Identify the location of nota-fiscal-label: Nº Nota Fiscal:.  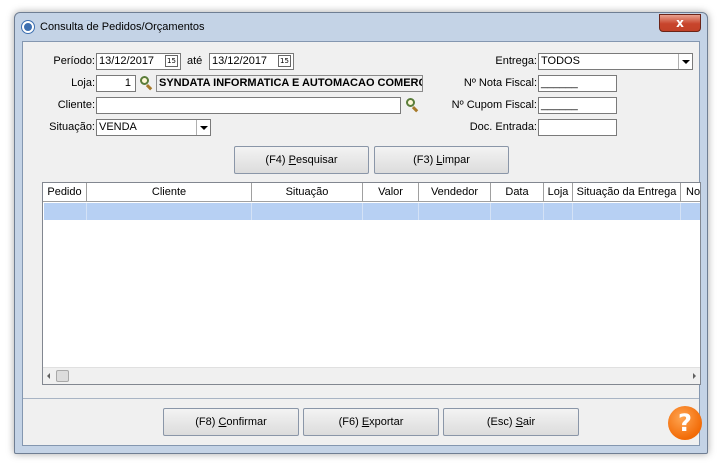
(500, 83).